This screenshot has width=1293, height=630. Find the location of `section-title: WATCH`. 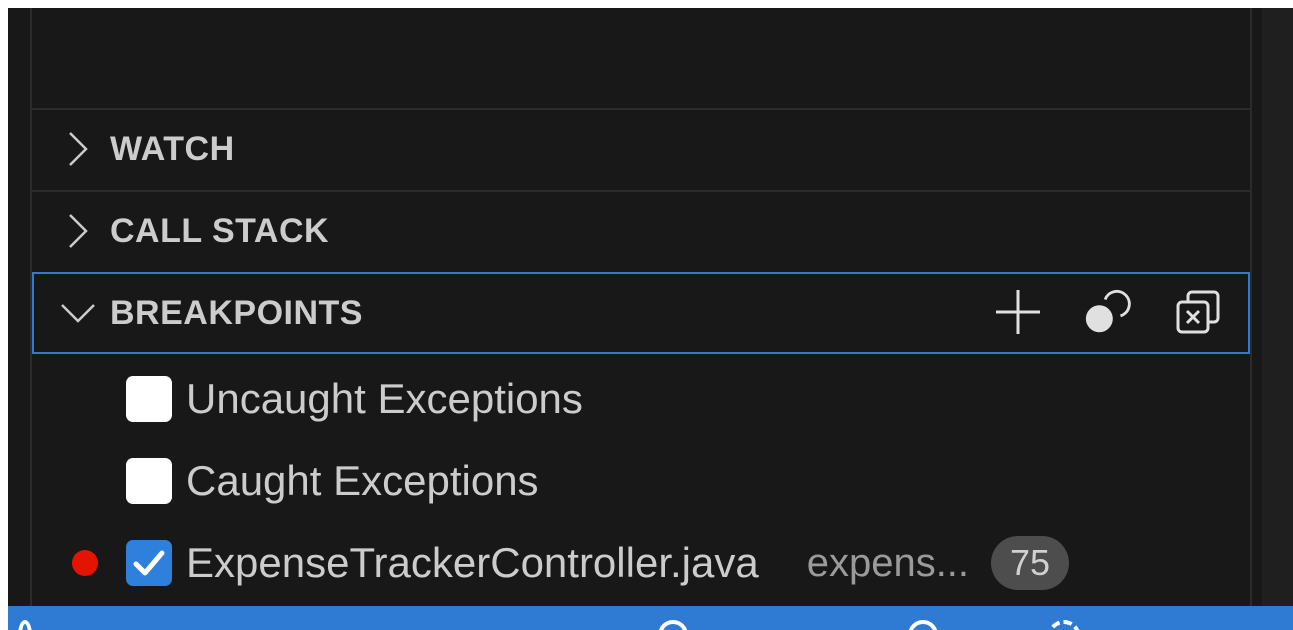

section-title: WATCH is located at coordinates (172, 148).